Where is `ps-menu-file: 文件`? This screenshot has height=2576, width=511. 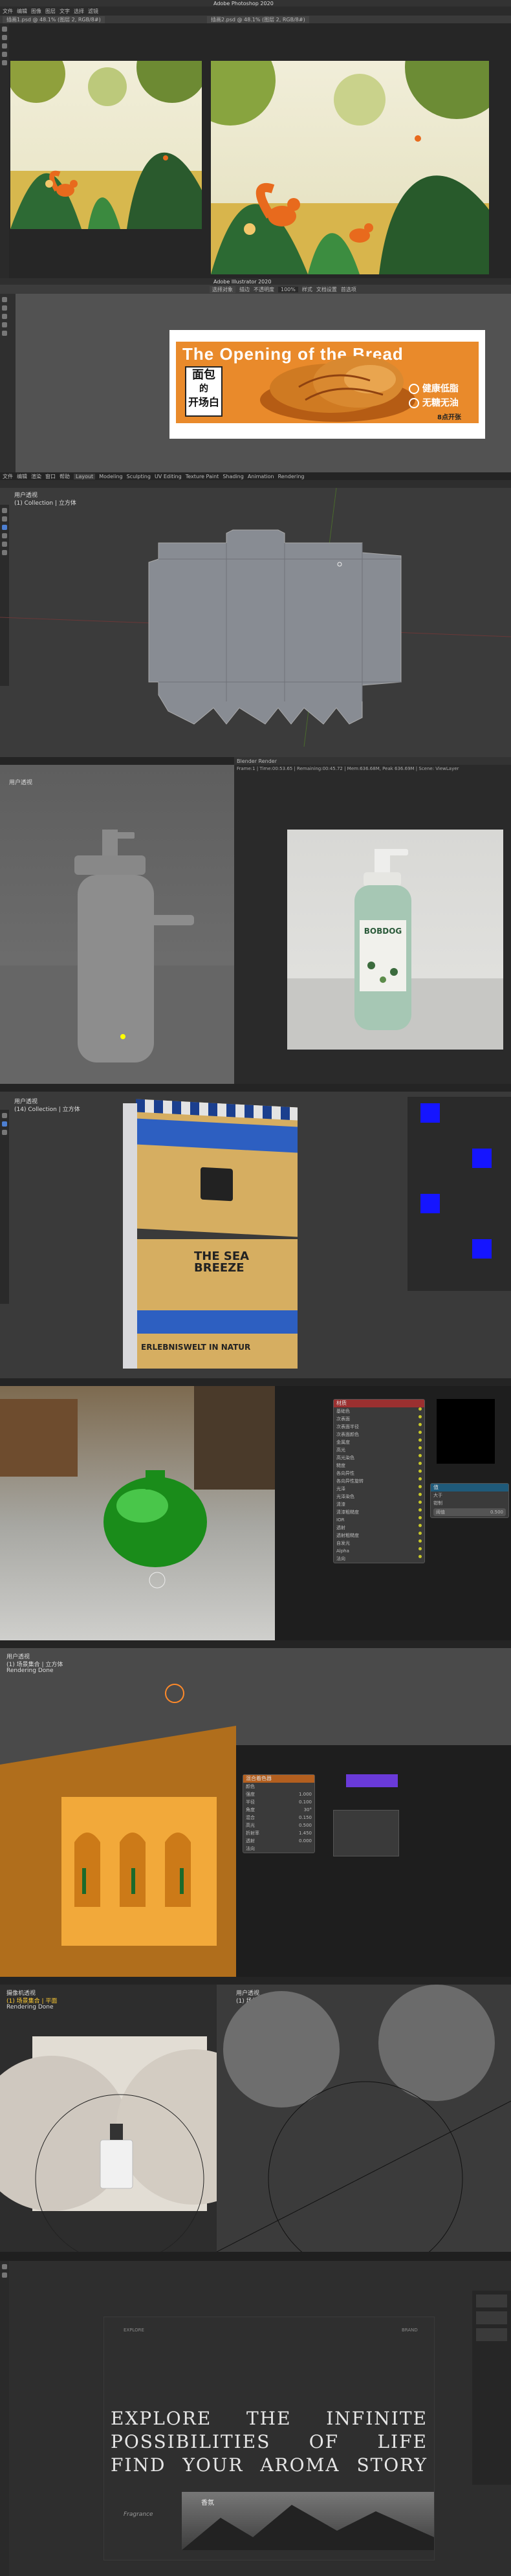 ps-menu-file: 文件 is located at coordinates (8, 12).